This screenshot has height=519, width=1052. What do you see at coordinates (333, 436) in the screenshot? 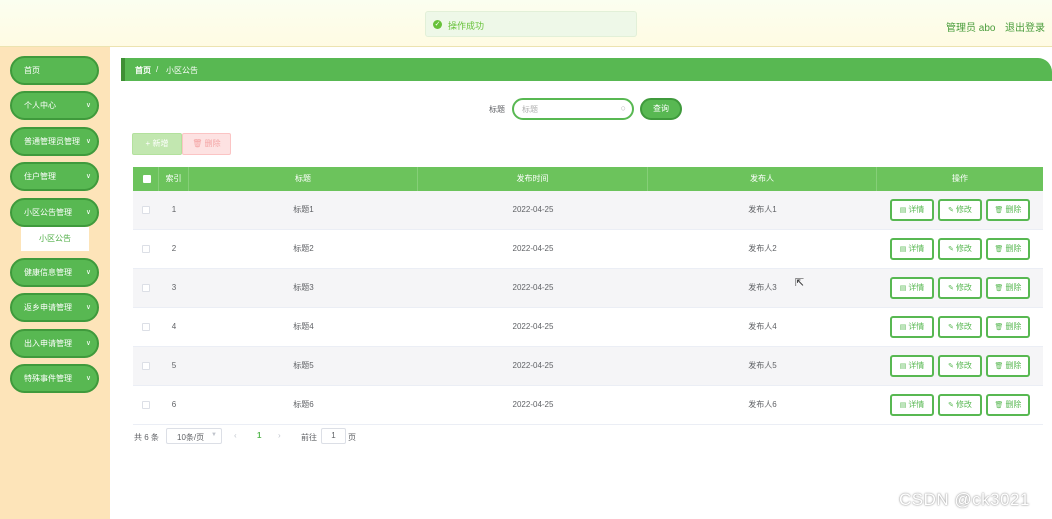
I see `goto-page-input: 1` at bounding box center [333, 436].